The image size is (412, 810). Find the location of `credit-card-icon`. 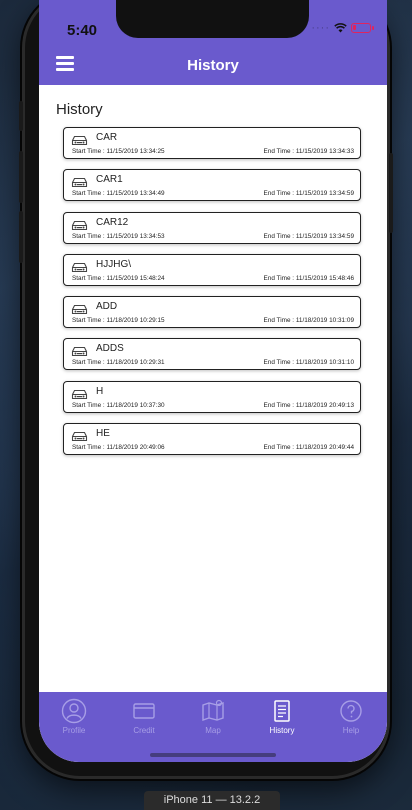

credit-card-icon is located at coordinates (144, 711).